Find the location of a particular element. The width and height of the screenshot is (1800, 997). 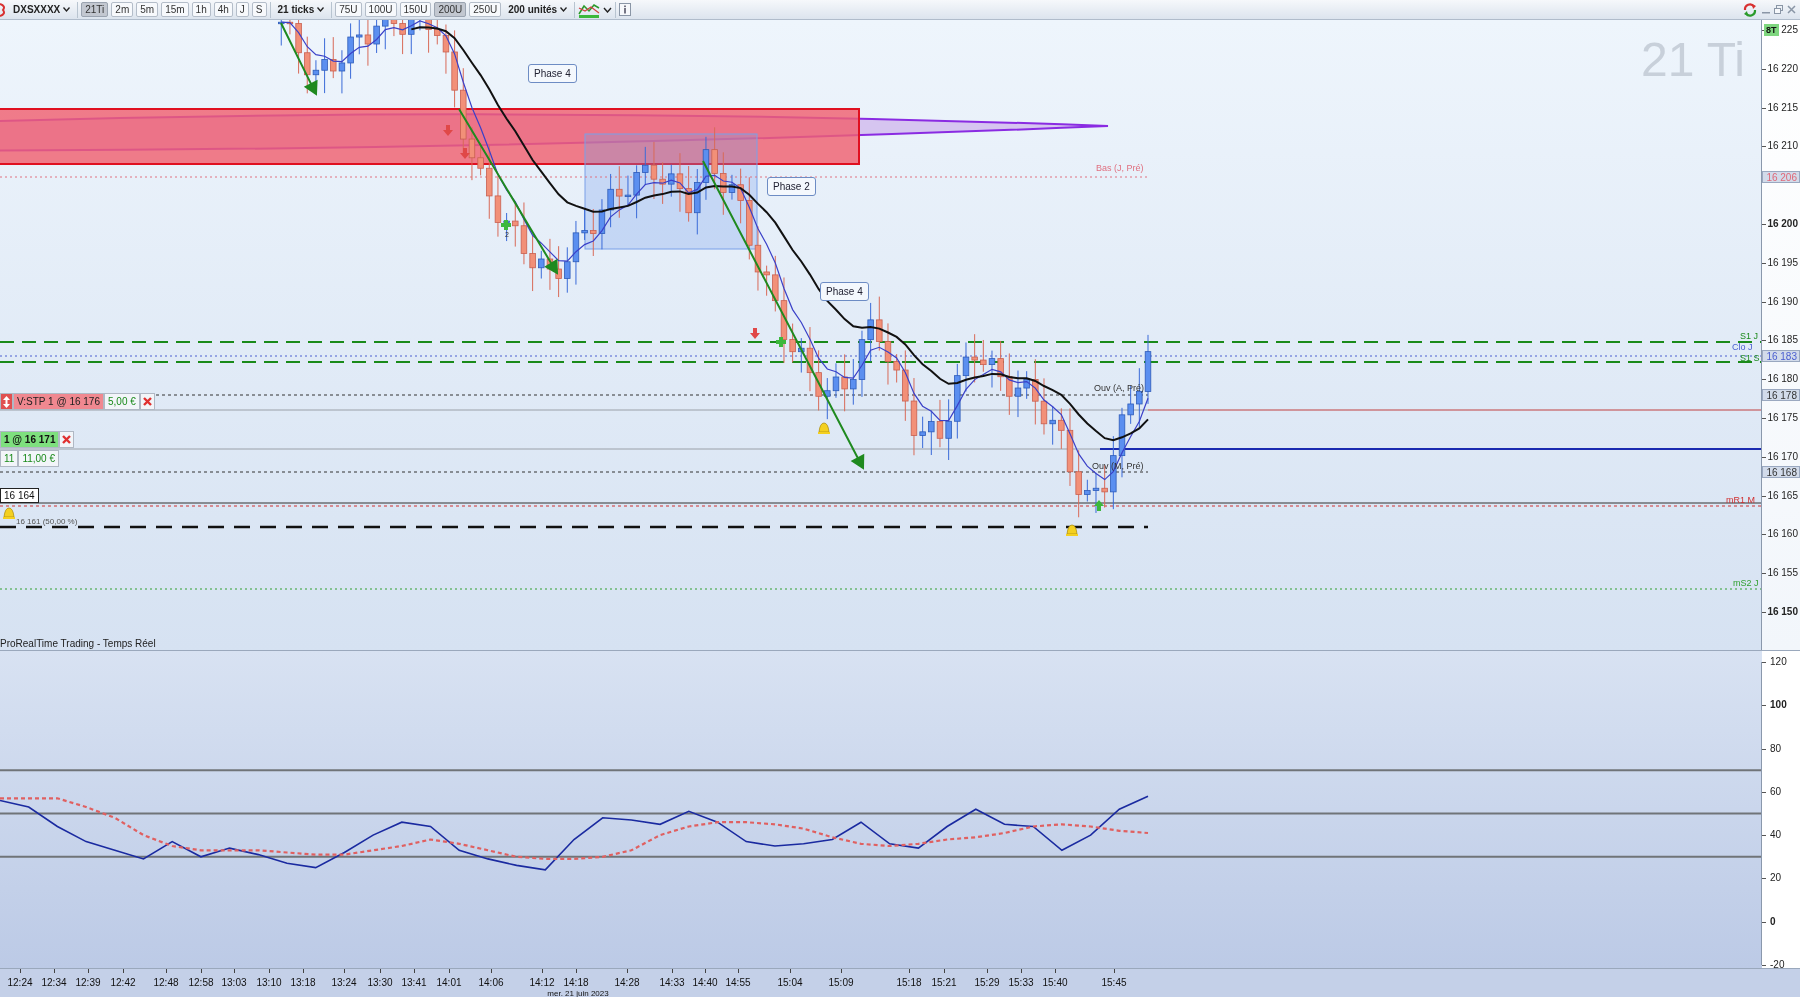

time-label: 14:18 is located at coordinates (576, 982).